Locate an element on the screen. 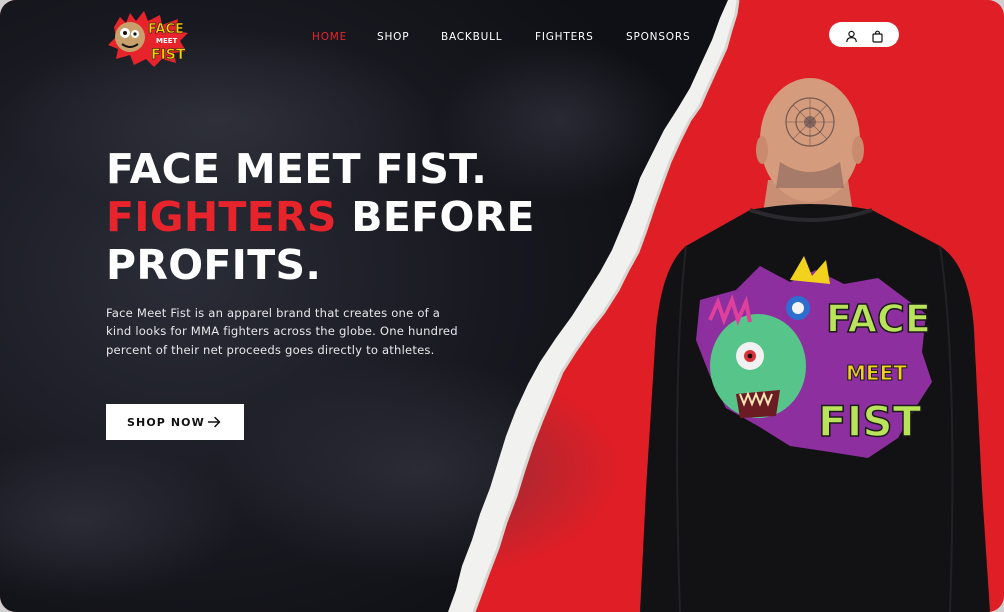 This screenshot has height=612, width=1004. hero-title-highlight: FIGHTERS is located at coordinates (221, 217).